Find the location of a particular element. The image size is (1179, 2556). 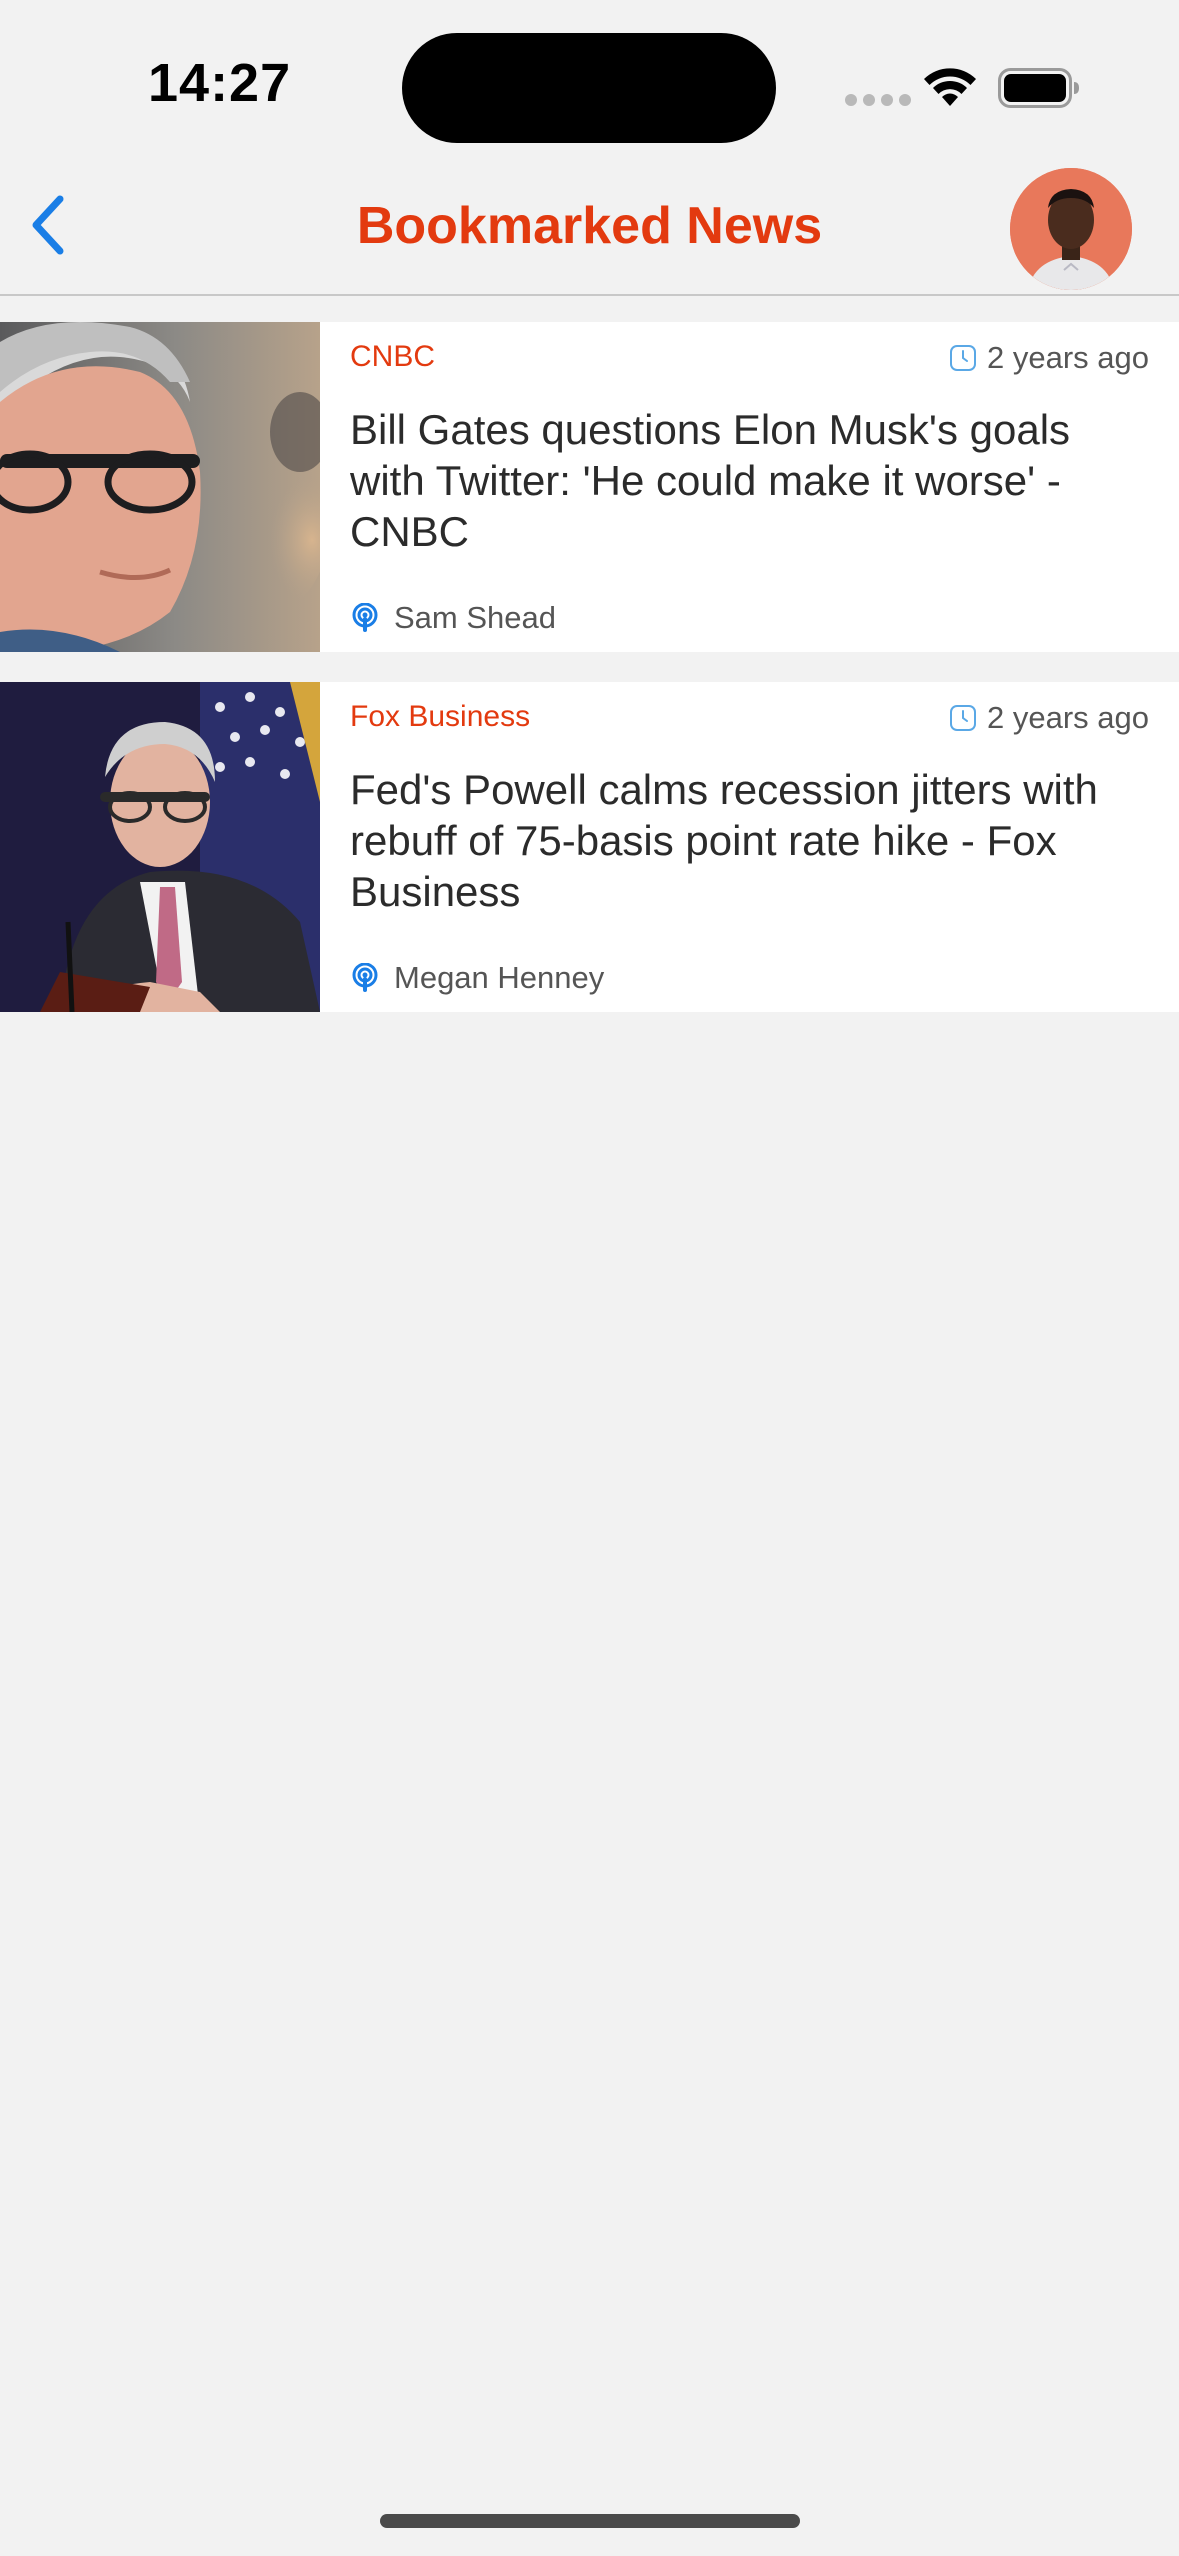

news-source: Fox Business is located at coordinates (440, 716).